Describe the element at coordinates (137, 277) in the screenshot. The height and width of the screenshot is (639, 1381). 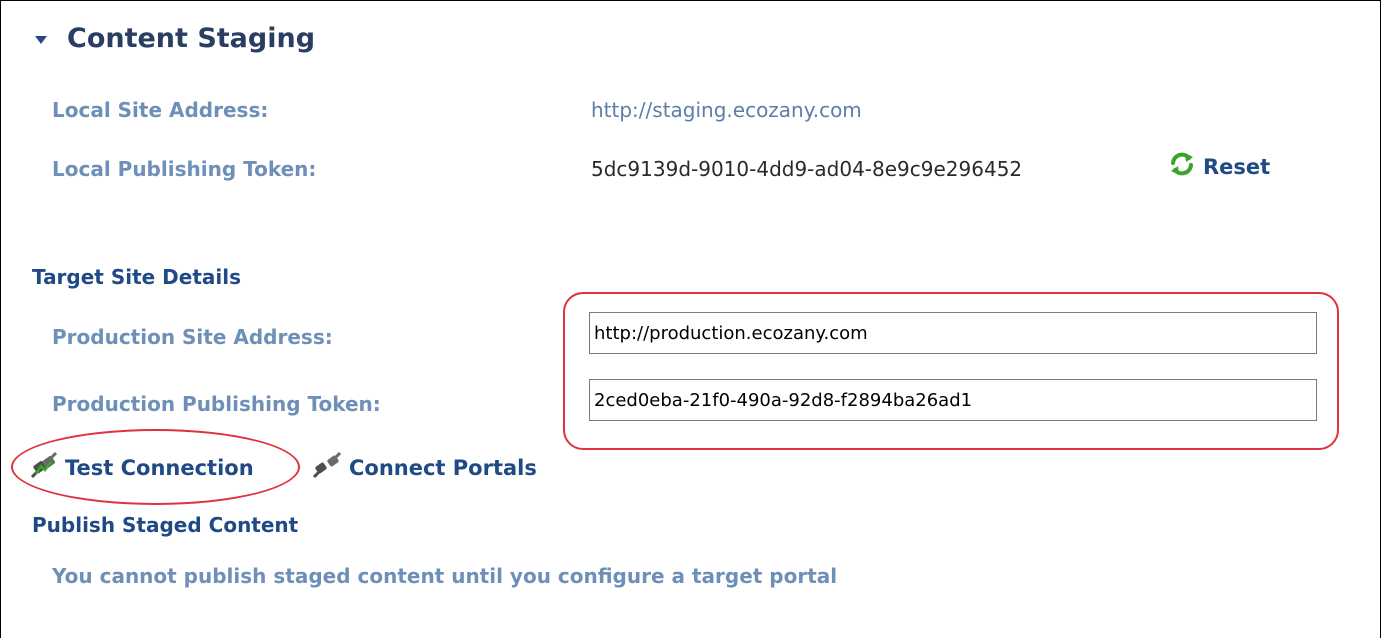
I see `target-site-details-heading: Target Site Details` at that location.